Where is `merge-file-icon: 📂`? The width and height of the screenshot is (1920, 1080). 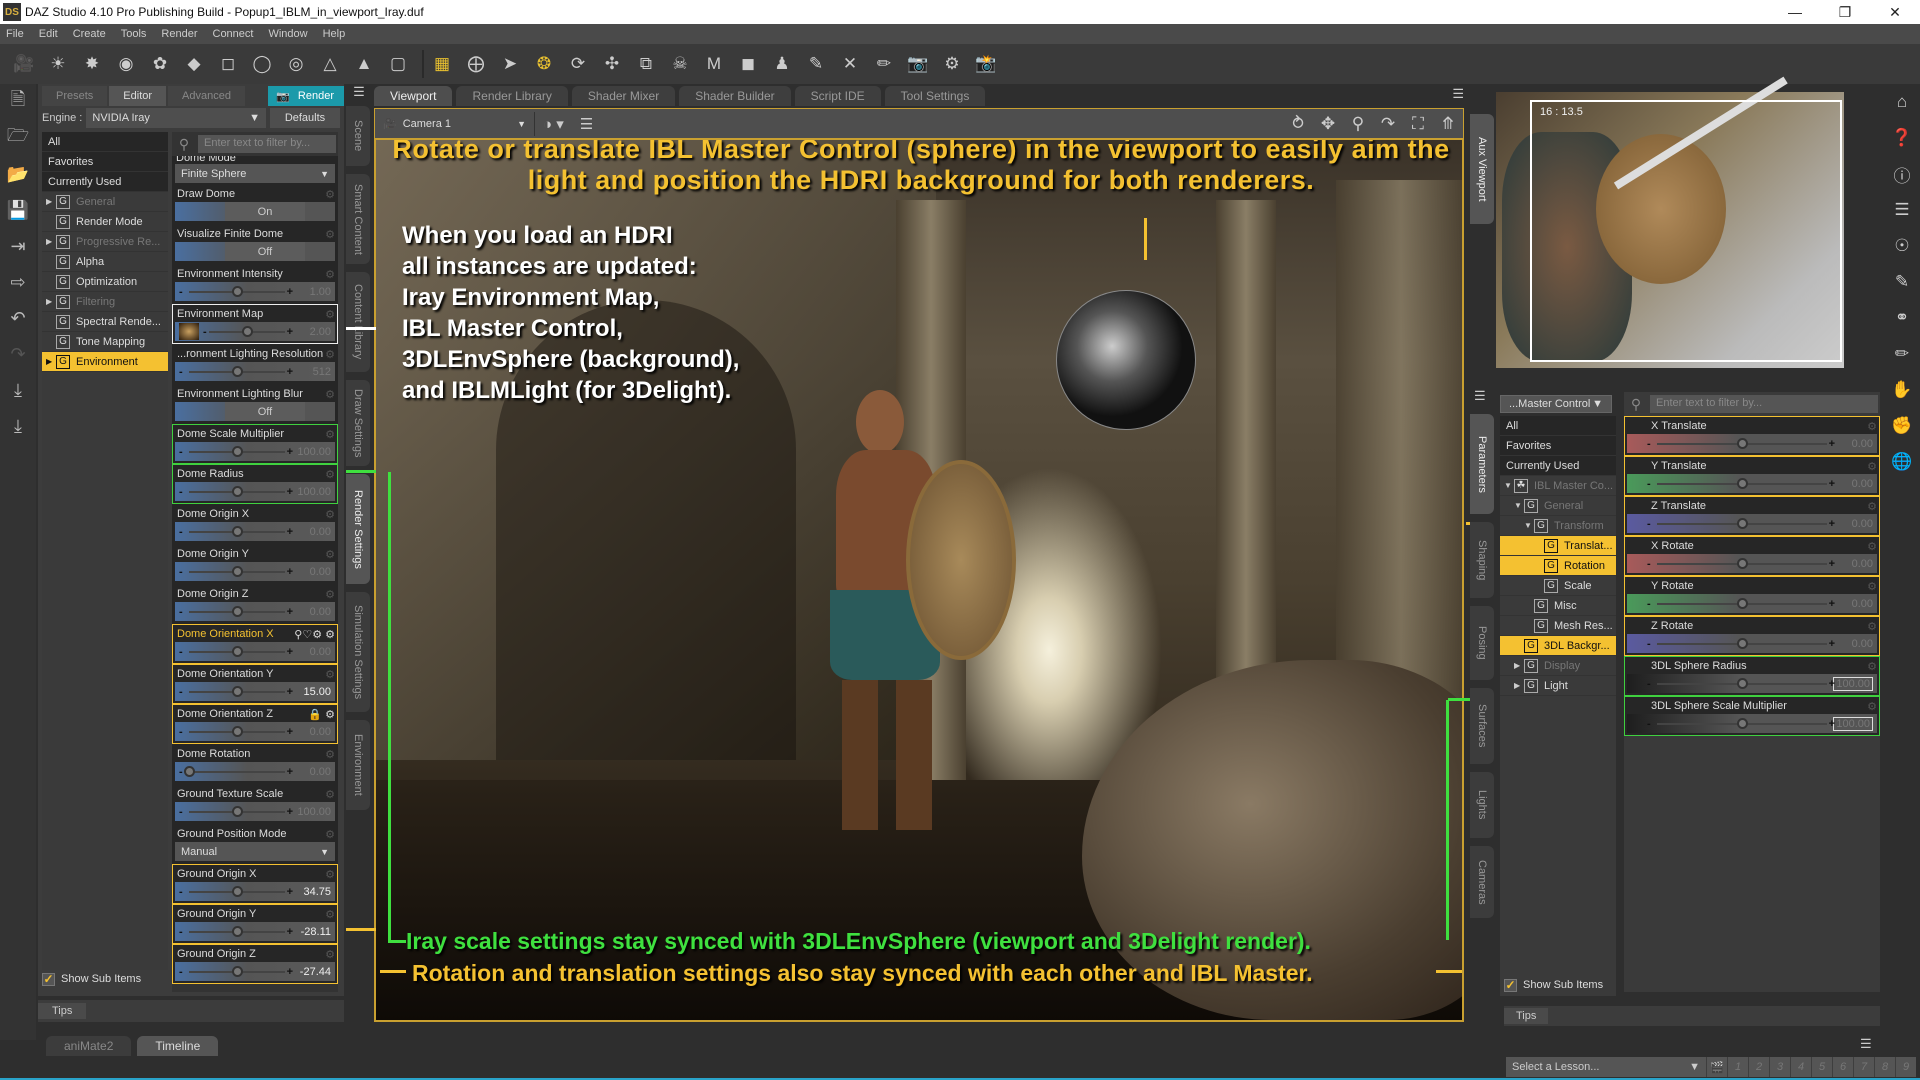 merge-file-icon: 📂 is located at coordinates (18, 174).